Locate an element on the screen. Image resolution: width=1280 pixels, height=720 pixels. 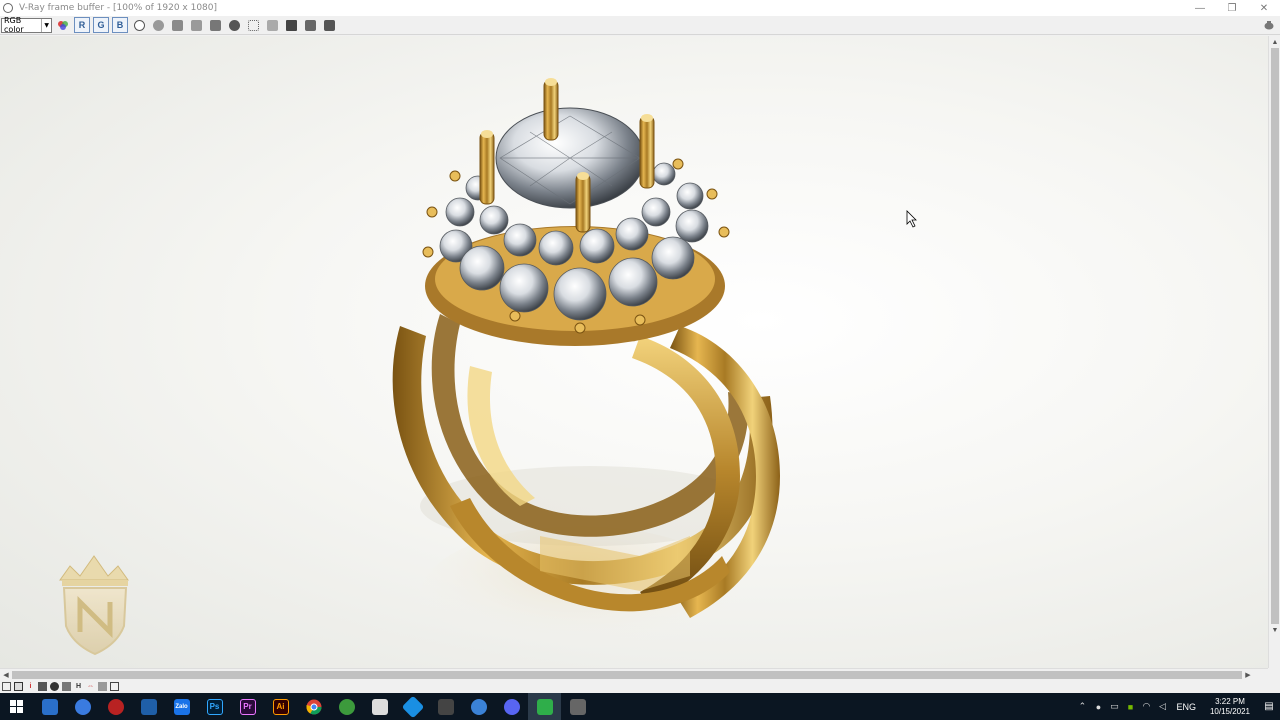
taskbar-premiere: Pr is located at coordinates (247, 706).